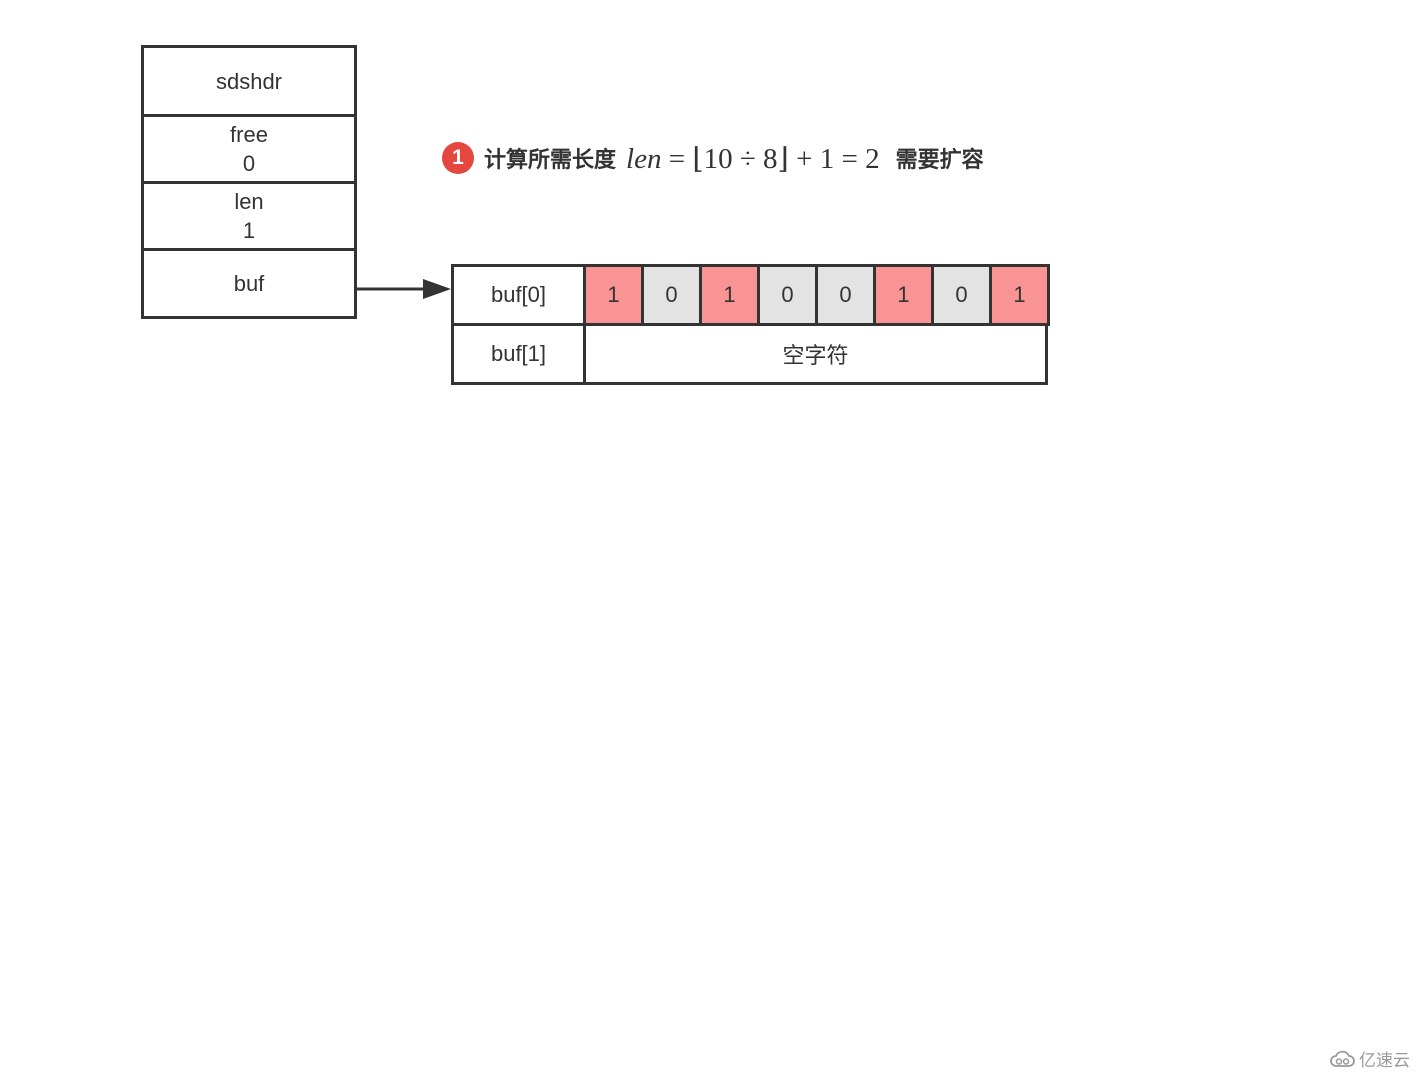 Image resolution: width=1418 pixels, height=1080 pixels. Describe the element at coordinates (939, 159) in the screenshot. I see `annotation-suffix: 需要扩容` at that location.